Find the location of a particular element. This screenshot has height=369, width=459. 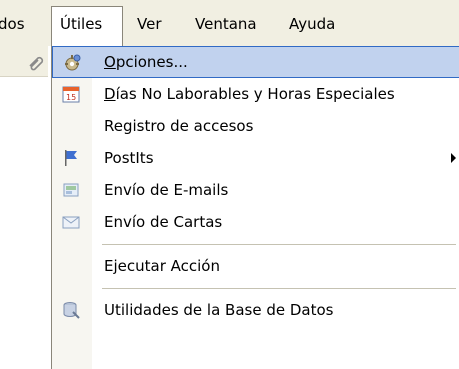

menu-item-label: Utilidades de la Base de Datos is located at coordinates (219, 310).